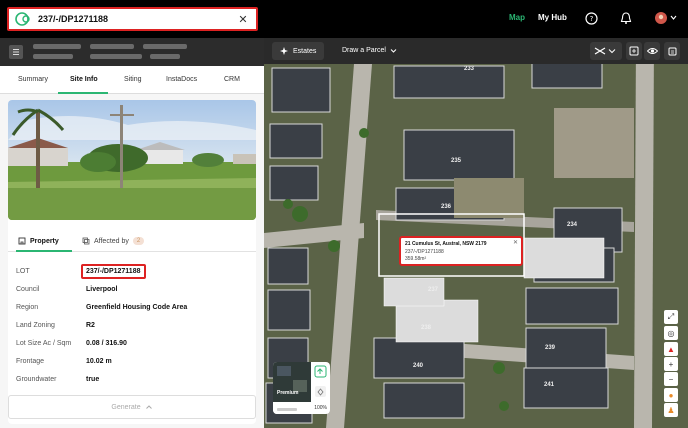 This screenshot has height=428, width=688. I want to click on map-toolbar: Estates Draw a Parcel, so click(476, 51).